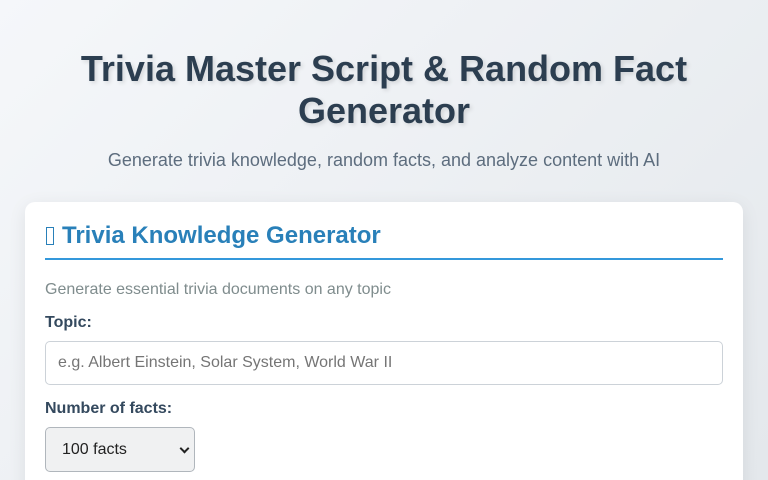  What do you see at coordinates (384, 363) in the screenshot?
I see `topic-input` at bounding box center [384, 363].